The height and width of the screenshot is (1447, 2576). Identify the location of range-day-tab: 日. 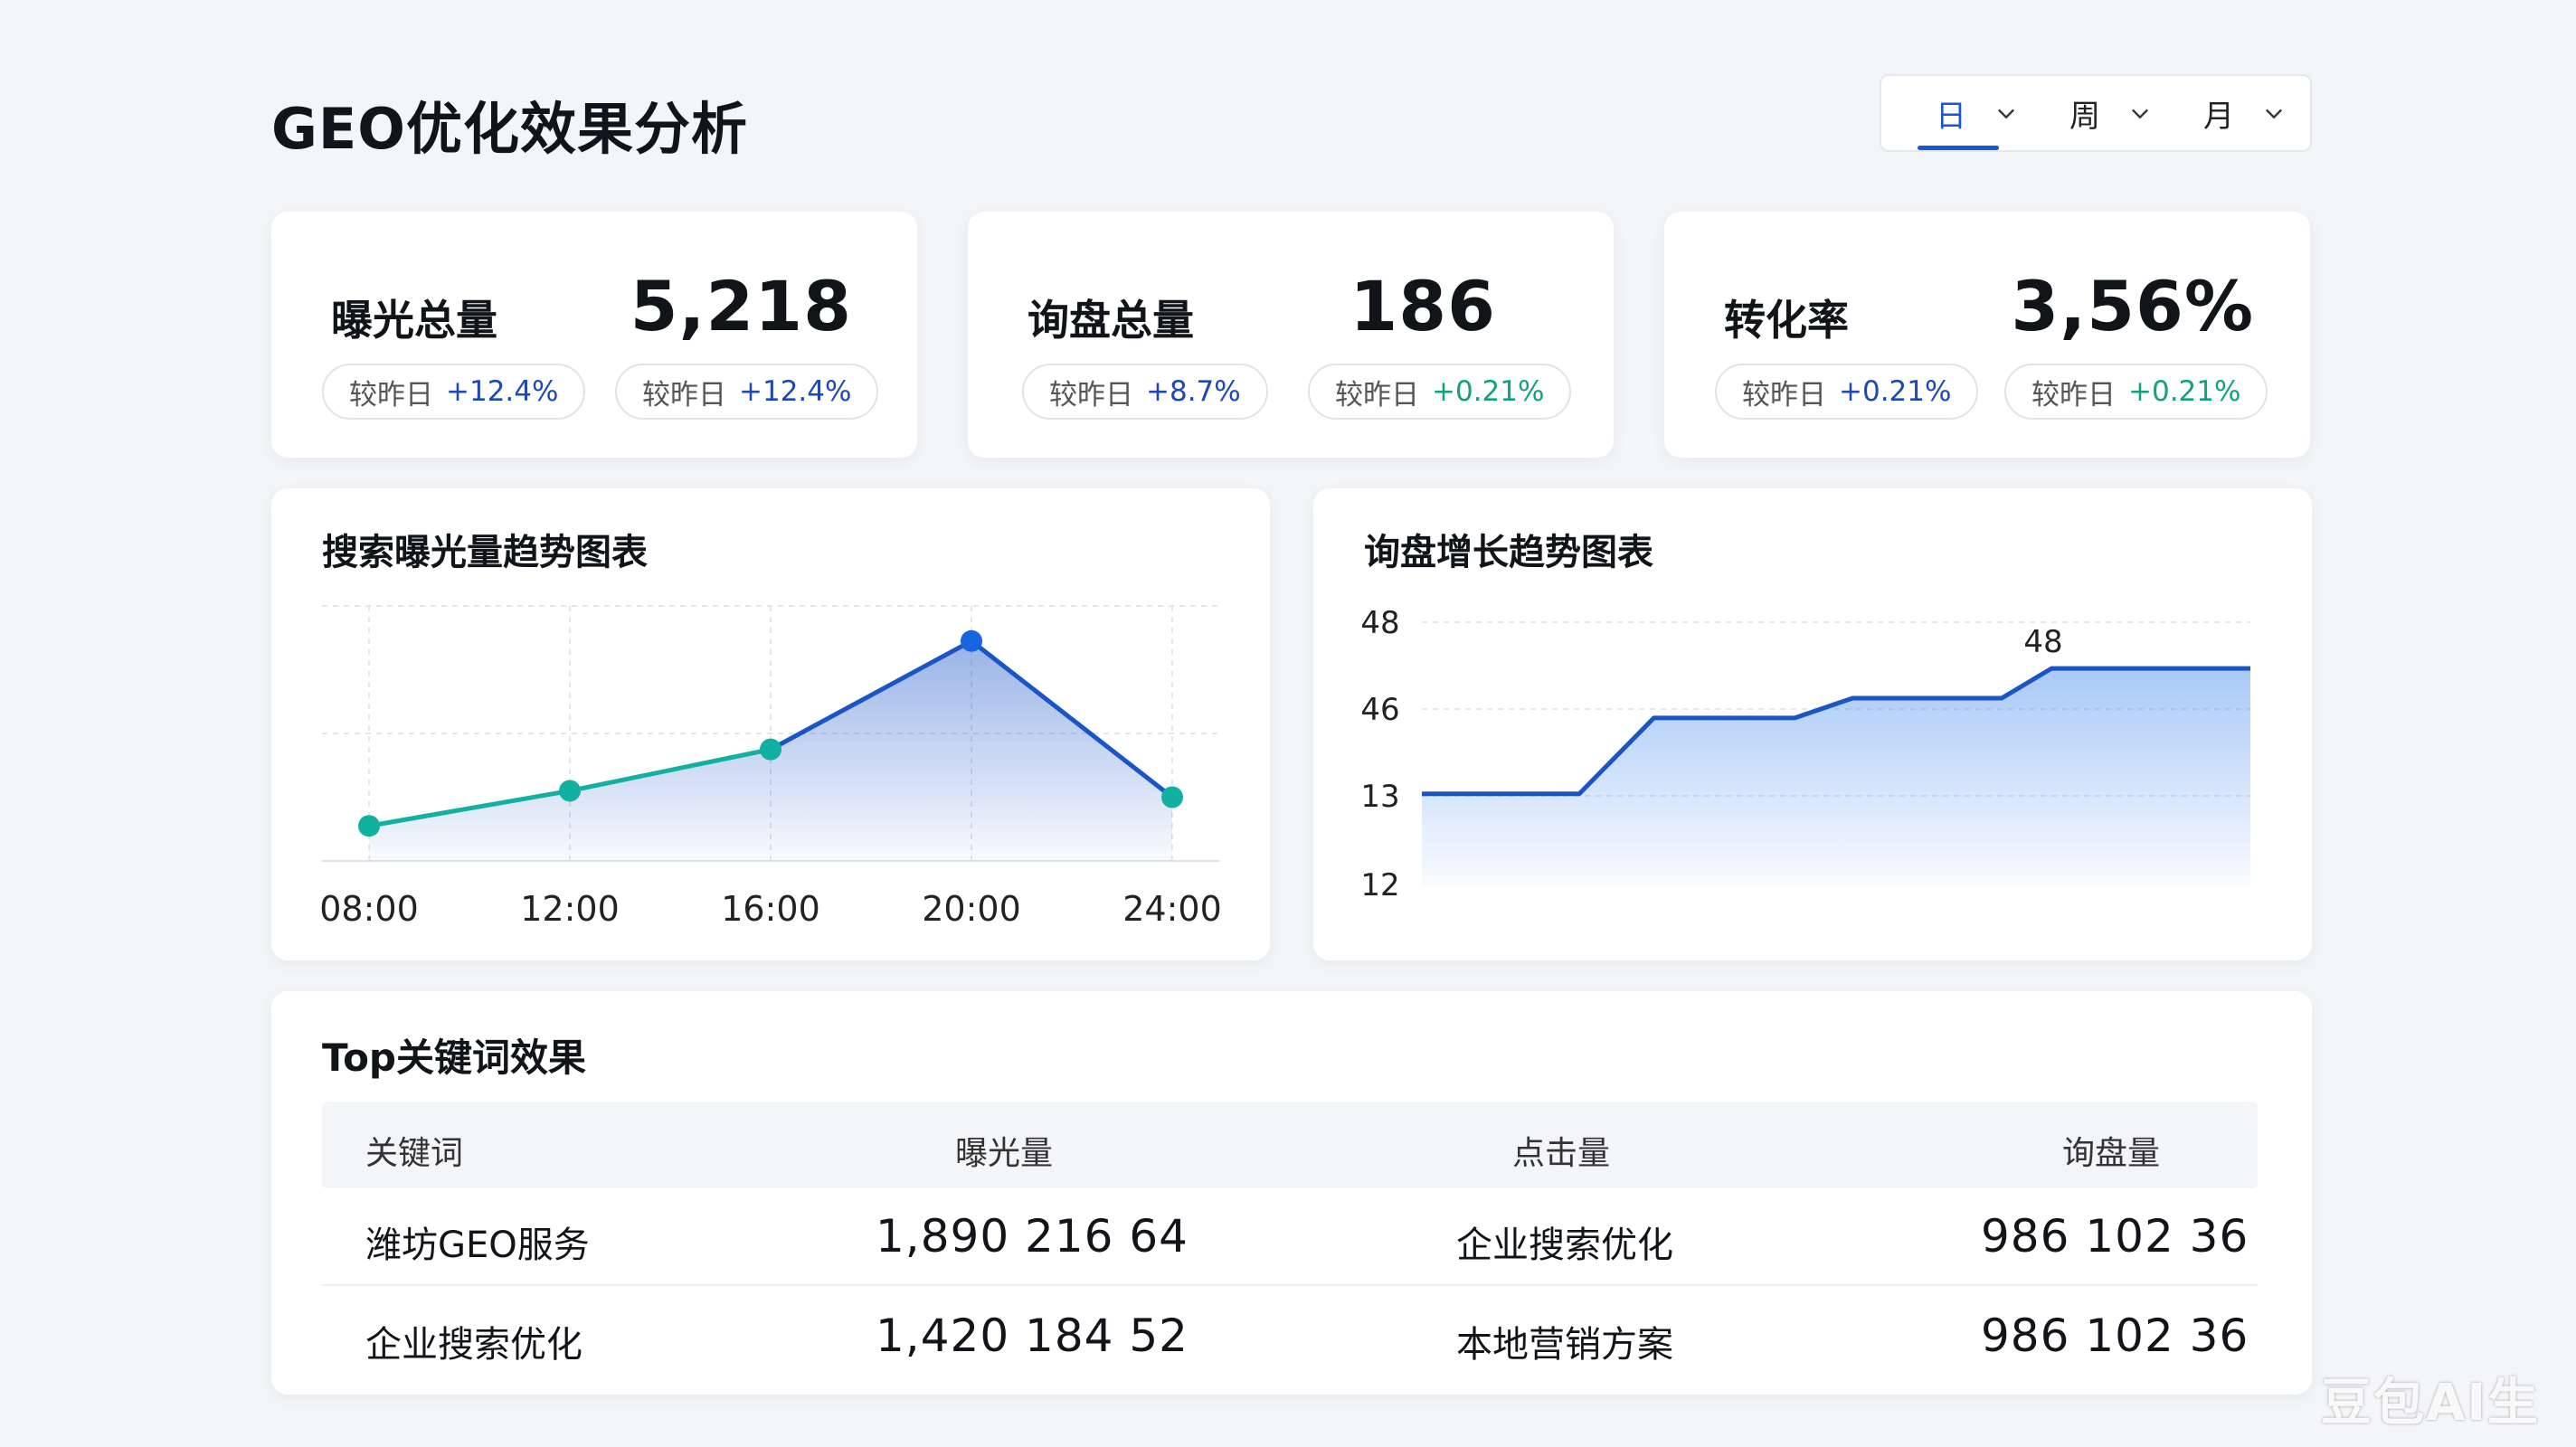
(1966, 113).